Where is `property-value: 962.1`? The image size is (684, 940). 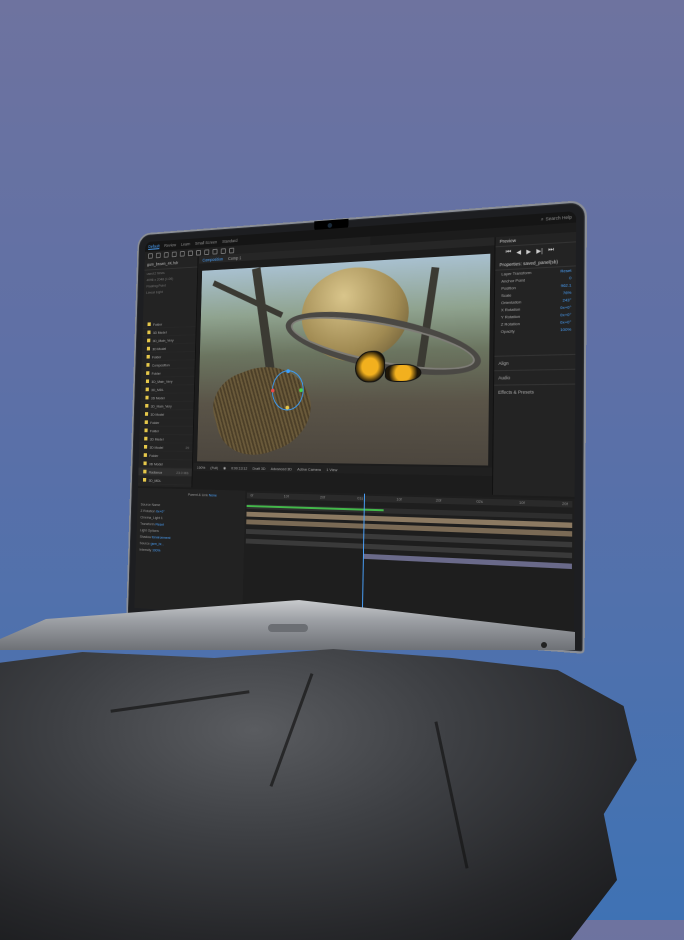 property-value: 962.1 is located at coordinates (566, 285).